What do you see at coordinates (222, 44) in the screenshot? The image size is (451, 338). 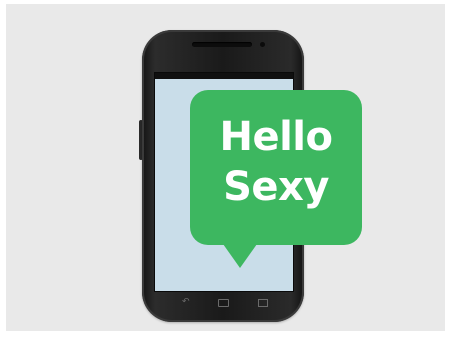 I see `earpiece-speaker` at bounding box center [222, 44].